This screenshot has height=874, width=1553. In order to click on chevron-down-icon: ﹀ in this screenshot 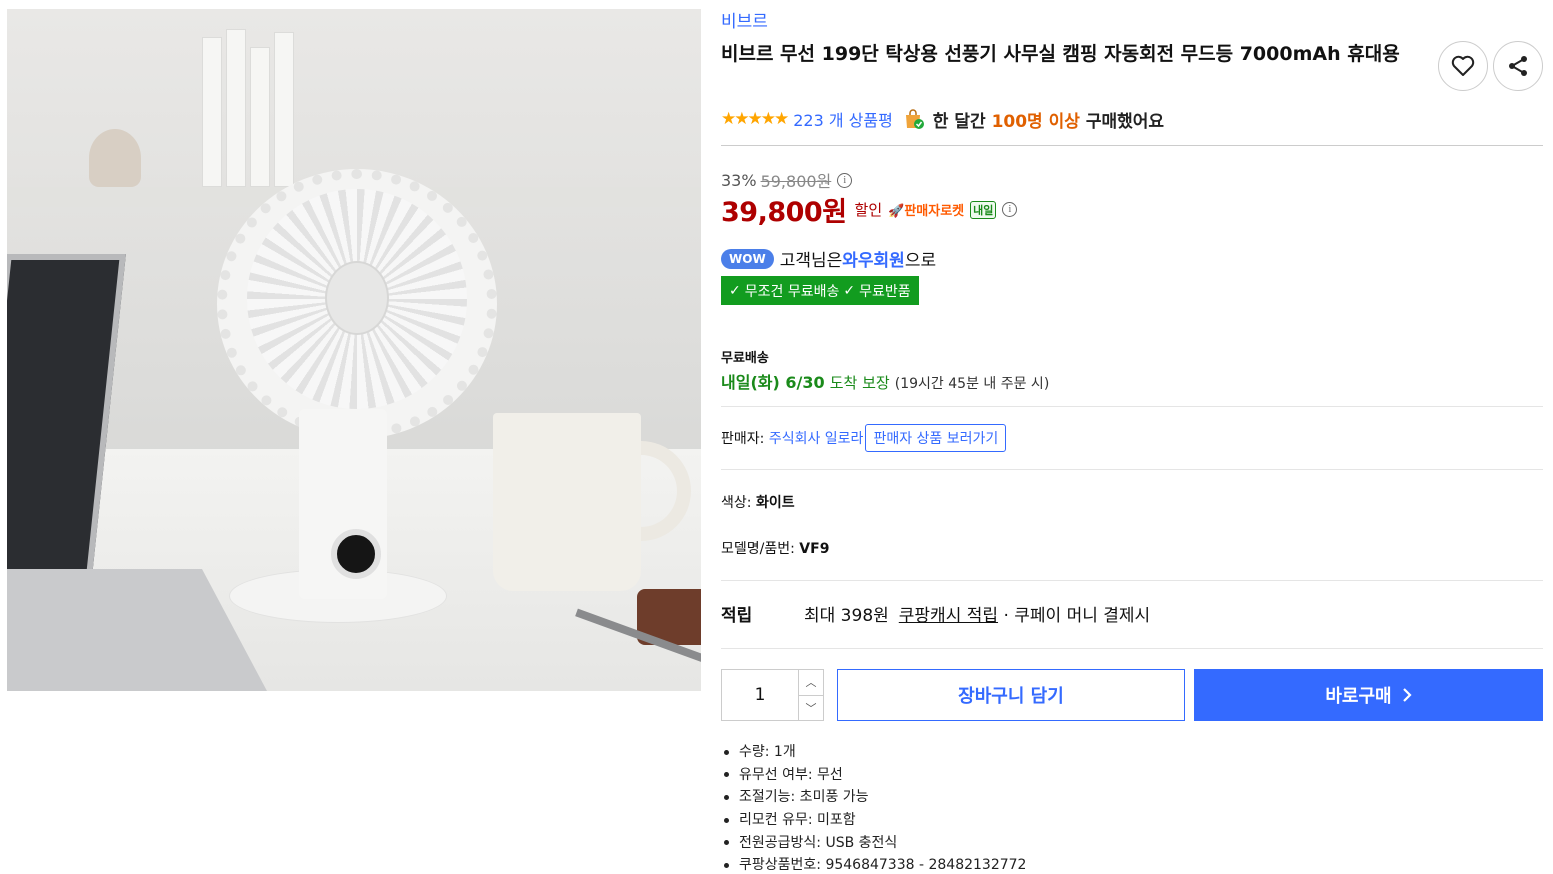, I will do `click(811, 708)`.